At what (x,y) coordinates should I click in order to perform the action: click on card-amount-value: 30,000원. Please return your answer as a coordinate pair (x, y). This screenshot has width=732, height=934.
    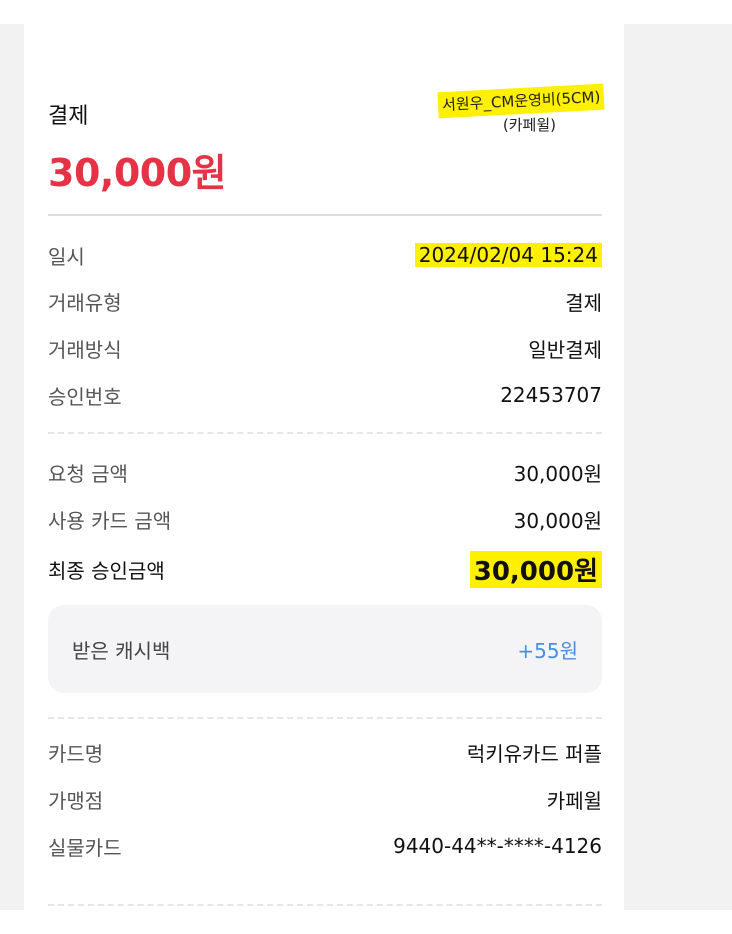
    Looking at the image, I should click on (557, 520).